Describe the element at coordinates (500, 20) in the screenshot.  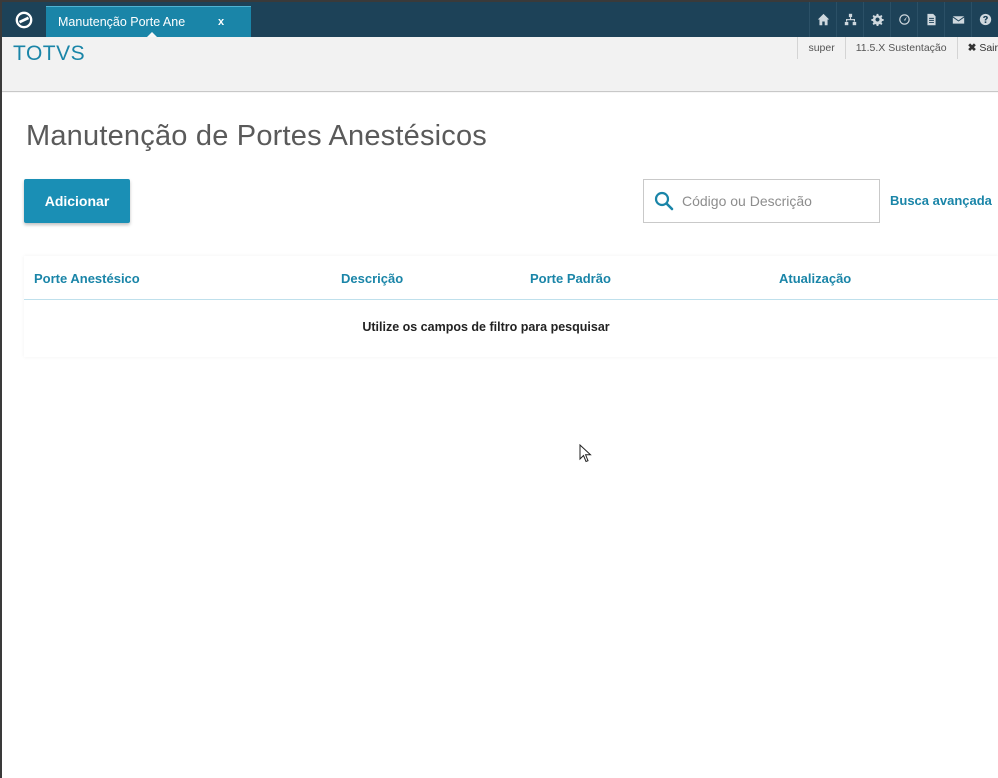
I see `top-navigation-bar: Manutenção Porte Ane x` at that location.